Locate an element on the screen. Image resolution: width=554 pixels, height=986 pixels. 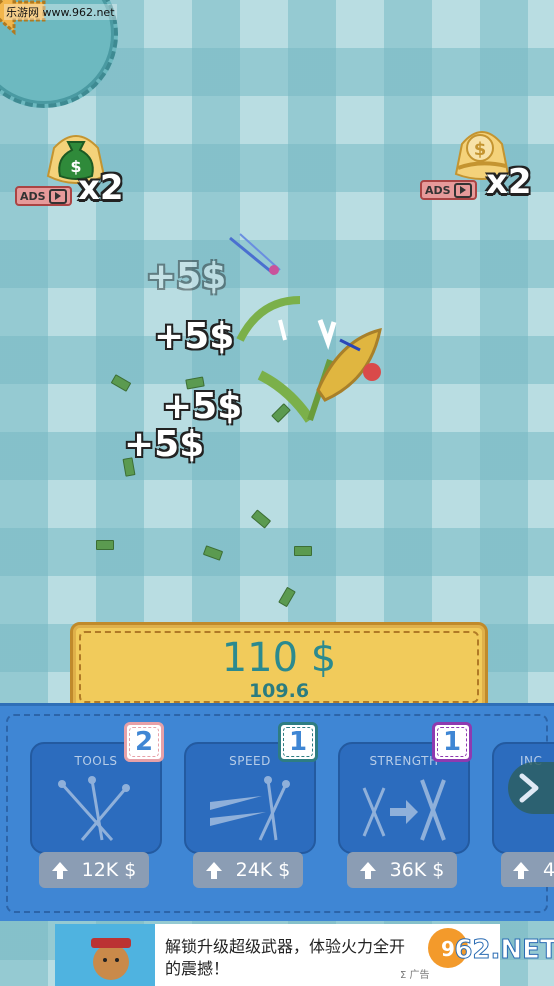
plant-creature is located at coordinates (309, 359).